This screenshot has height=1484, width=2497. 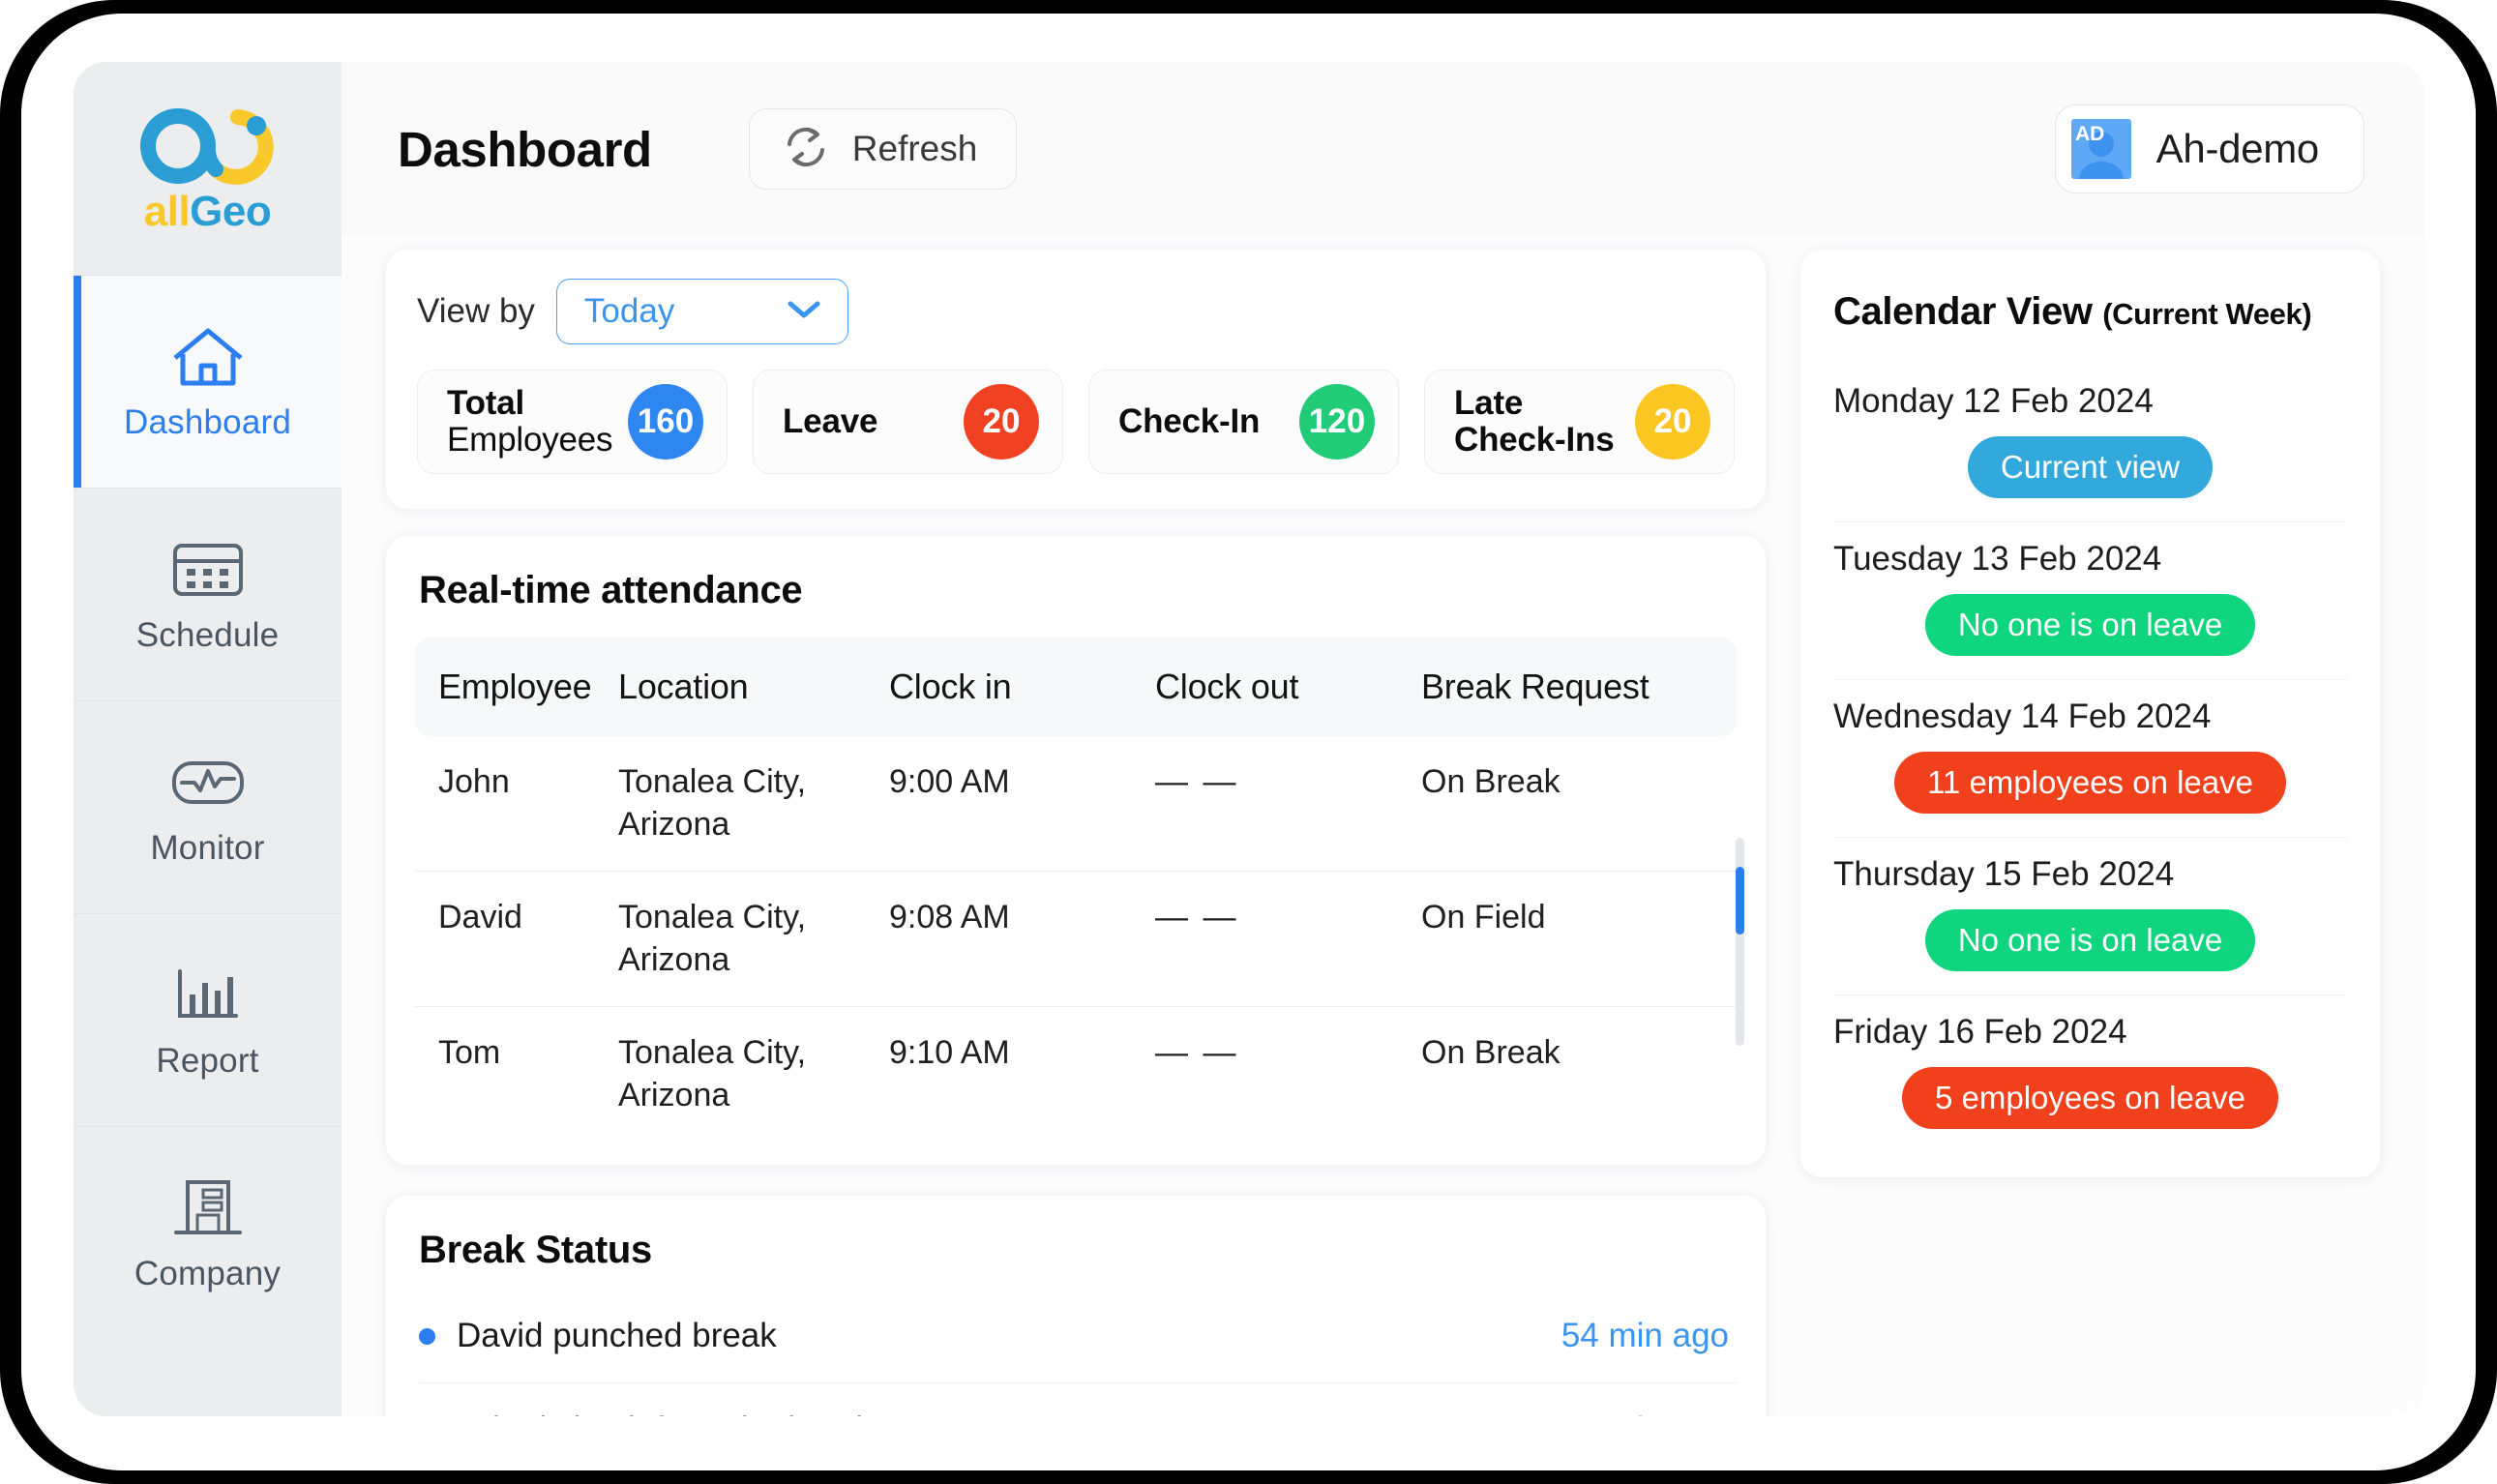 I want to click on list-item: John is back from the break 0 min ago, so click(x=1078, y=1399).